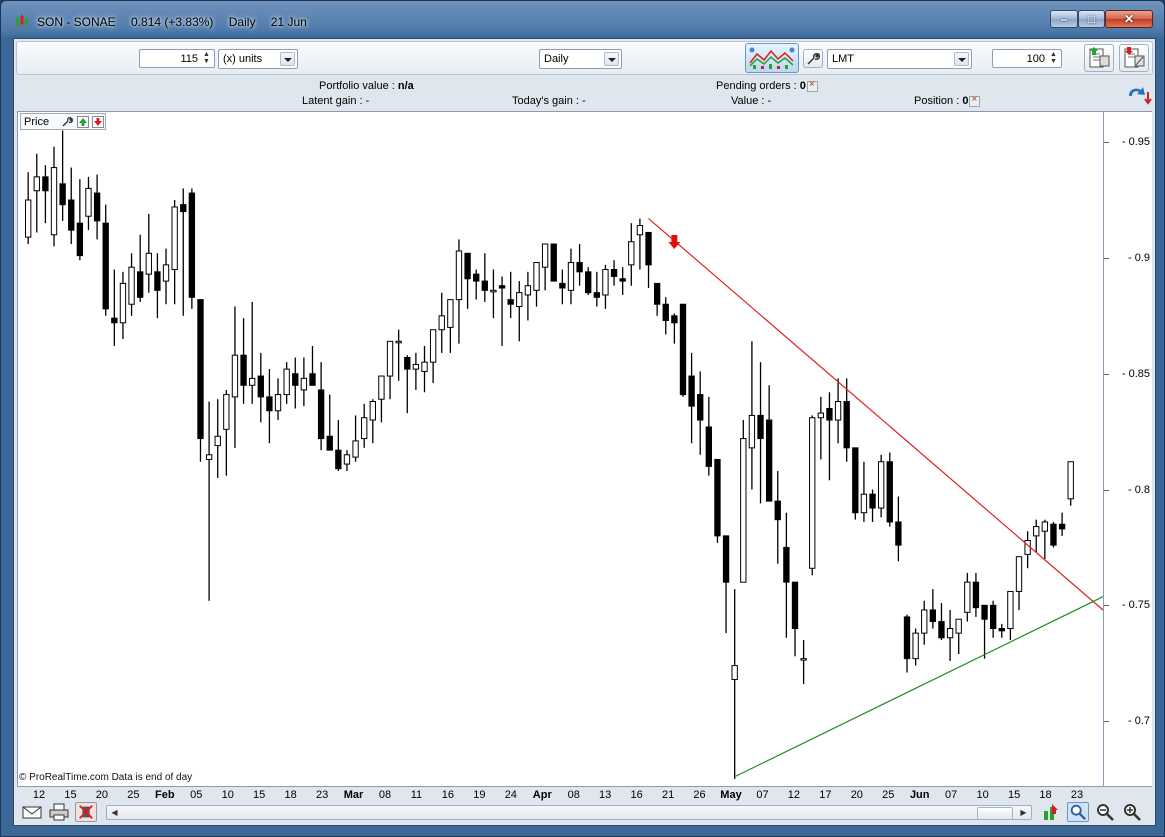  Describe the element at coordinates (899, 59) in the screenshot. I see `order-type-select: LMT` at that location.